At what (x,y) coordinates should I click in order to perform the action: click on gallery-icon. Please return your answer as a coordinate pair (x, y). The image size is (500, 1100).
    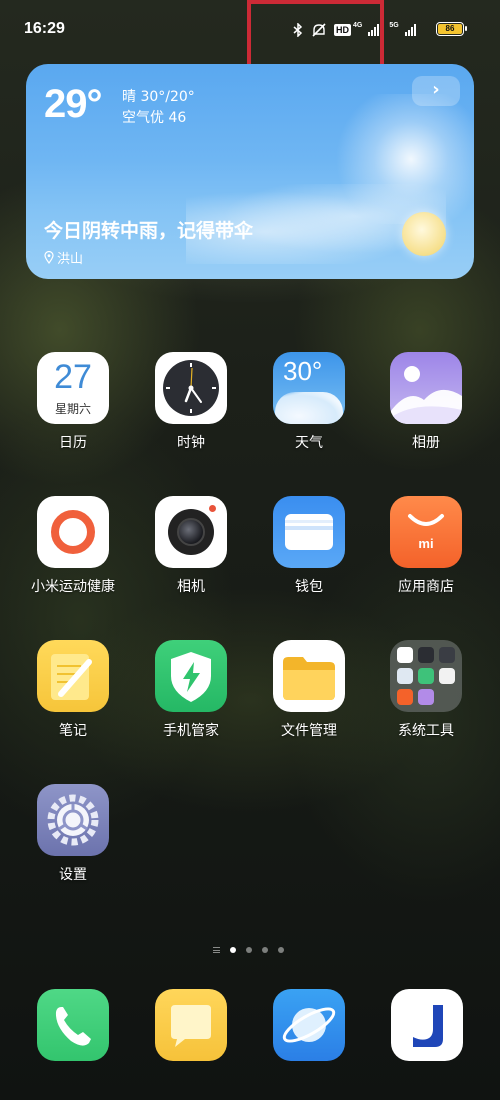
    Looking at the image, I should click on (426, 388).